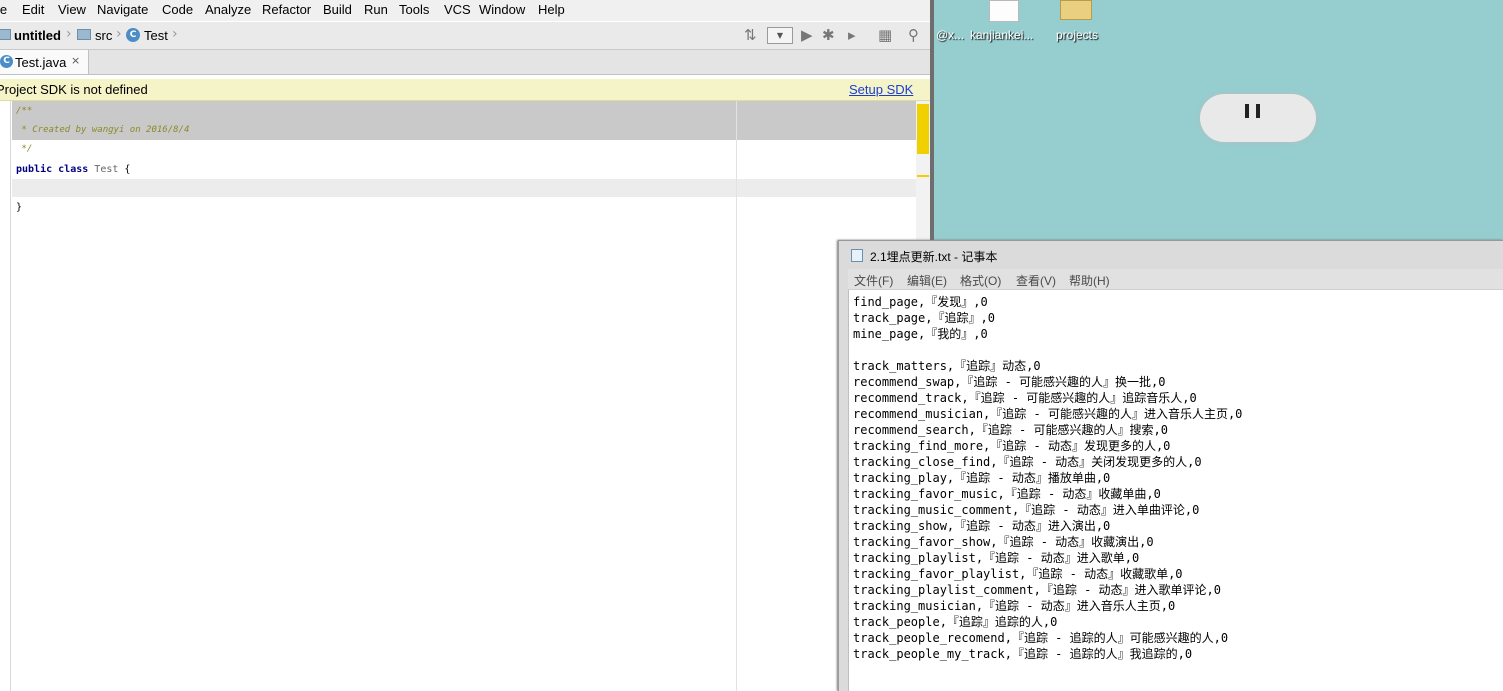 This screenshot has height=691, width=1503. What do you see at coordinates (1018, 574) in the screenshot?
I see `text-line: tracking_favor_playlist,『追踪 - 动态』收藏歌单,0` at bounding box center [1018, 574].